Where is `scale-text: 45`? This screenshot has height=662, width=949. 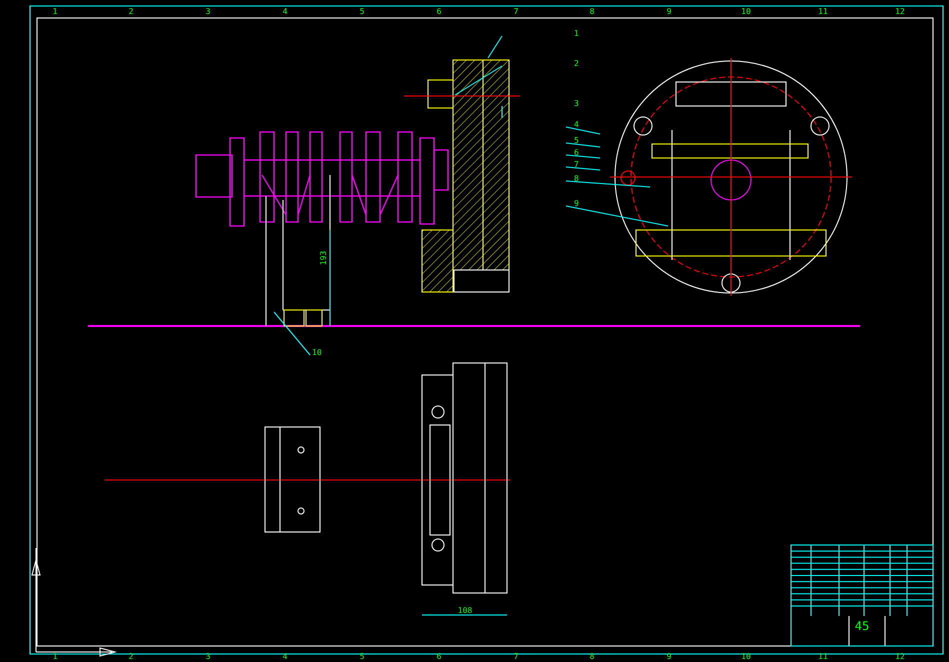
scale-text: 45 is located at coordinates (862, 626).